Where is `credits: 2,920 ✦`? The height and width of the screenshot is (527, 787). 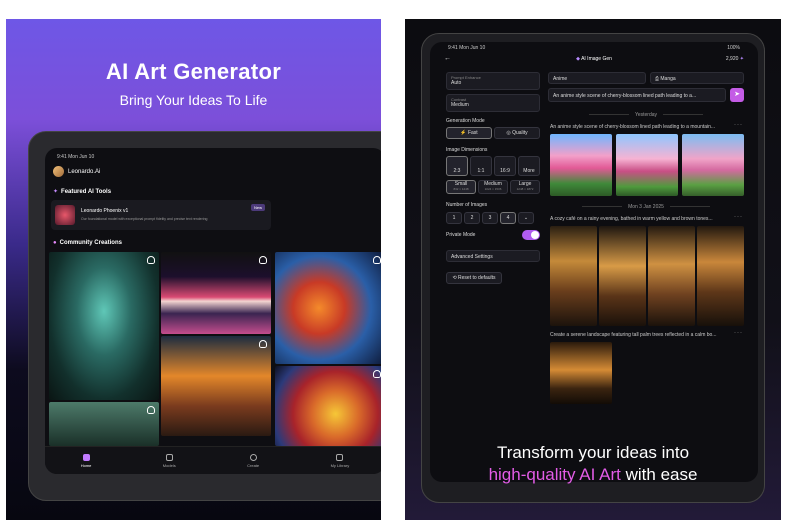 credits: 2,920 ✦ is located at coordinates (735, 59).